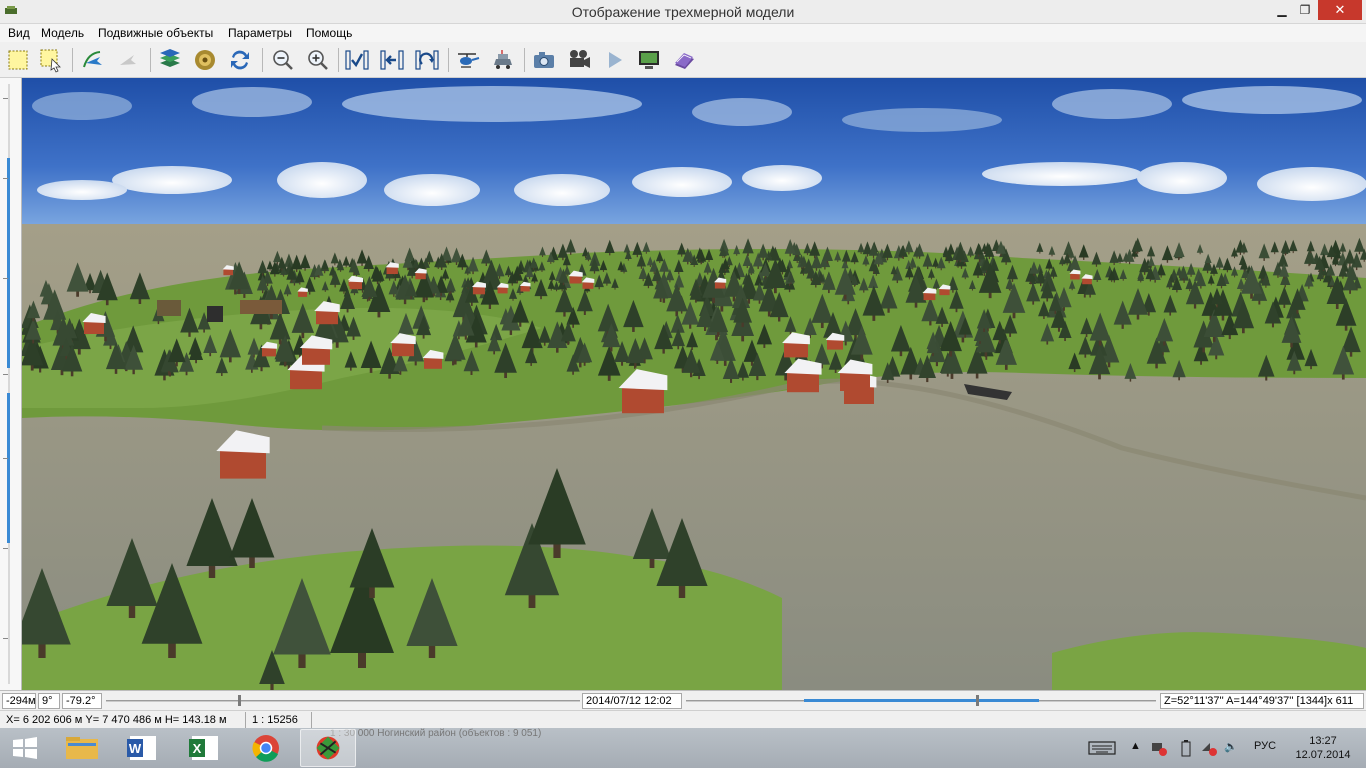 Image resolution: width=1366 pixels, height=768 pixels. What do you see at coordinates (1305, 10) in the screenshot?
I see `maximize-button: ❐` at bounding box center [1305, 10].